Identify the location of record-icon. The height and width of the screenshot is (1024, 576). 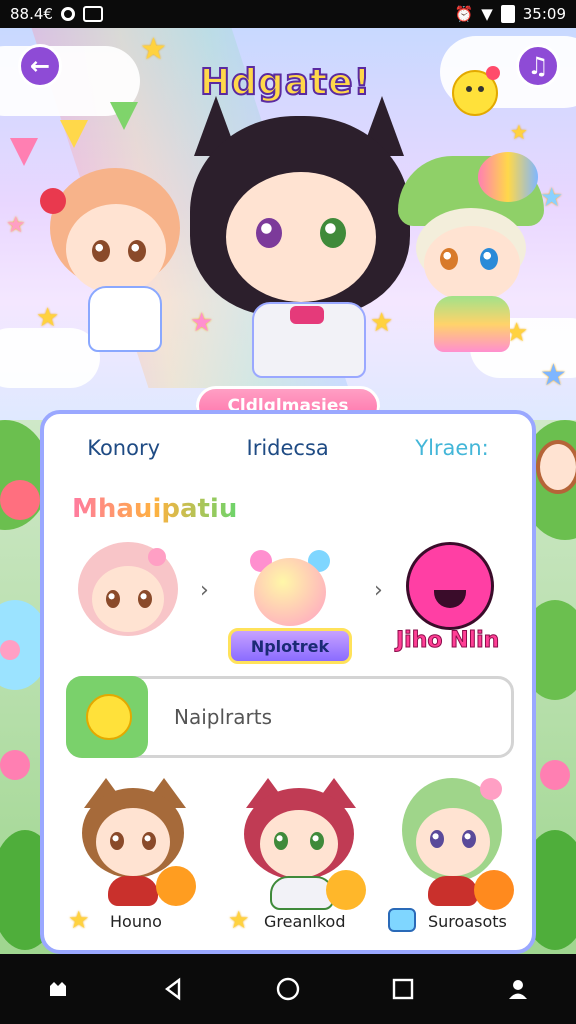
(67, 14).